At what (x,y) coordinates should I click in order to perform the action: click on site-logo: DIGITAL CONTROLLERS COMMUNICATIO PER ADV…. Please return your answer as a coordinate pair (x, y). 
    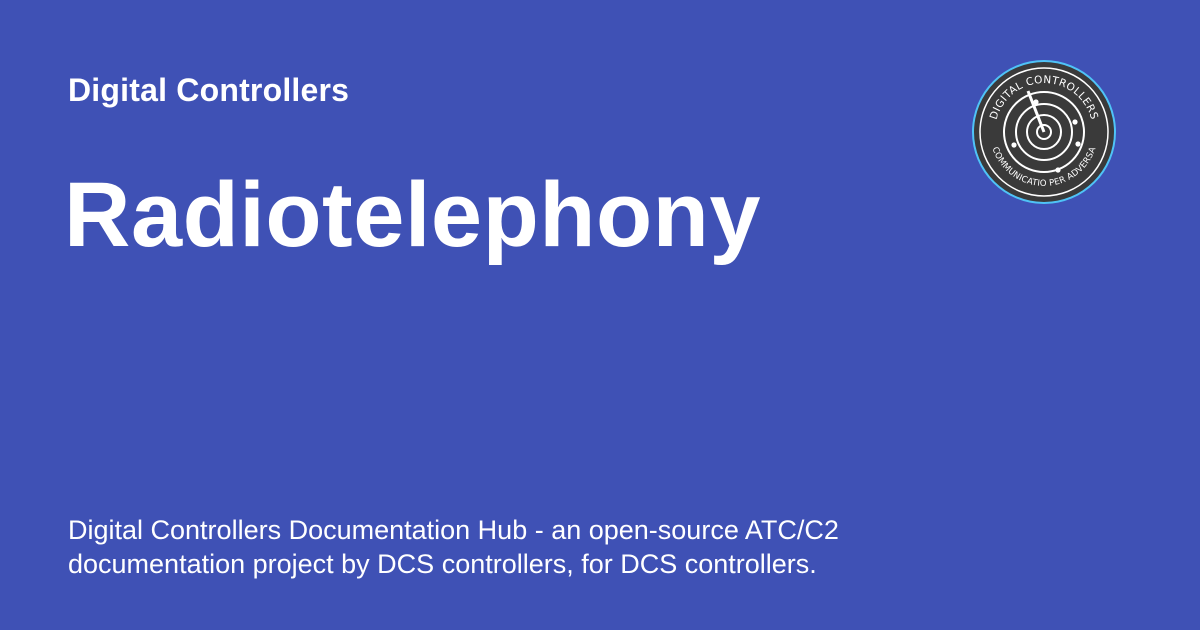
    Looking at the image, I should click on (1044, 132).